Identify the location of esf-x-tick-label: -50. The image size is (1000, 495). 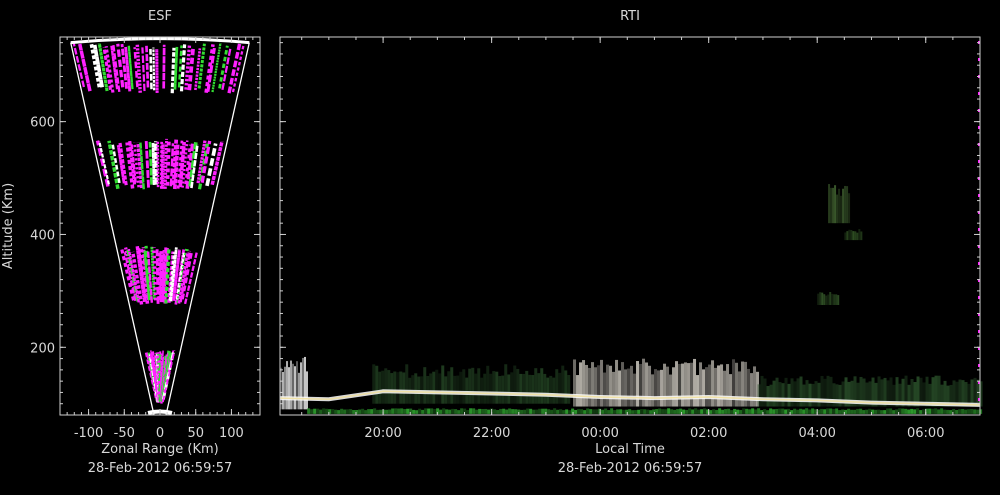
(124, 433).